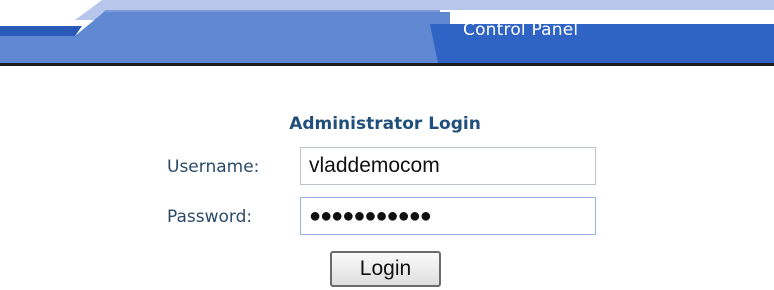 The height and width of the screenshot is (290, 774). I want to click on password-label: Password:, so click(210, 217).